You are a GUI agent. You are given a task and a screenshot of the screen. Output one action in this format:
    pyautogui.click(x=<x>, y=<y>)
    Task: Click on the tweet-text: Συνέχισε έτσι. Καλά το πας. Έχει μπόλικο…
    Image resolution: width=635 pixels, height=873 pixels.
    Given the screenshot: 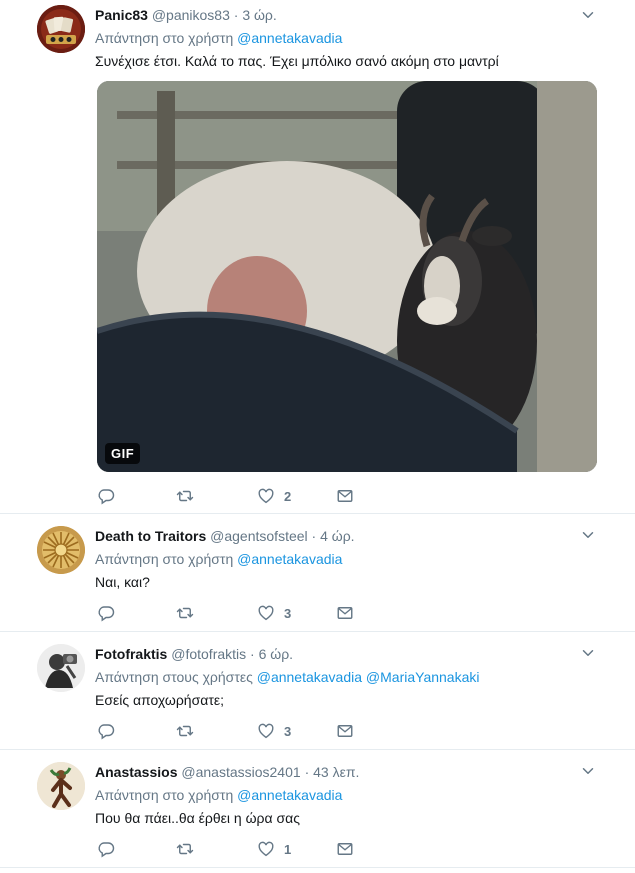 What is the action you would take?
    pyautogui.click(x=297, y=61)
    